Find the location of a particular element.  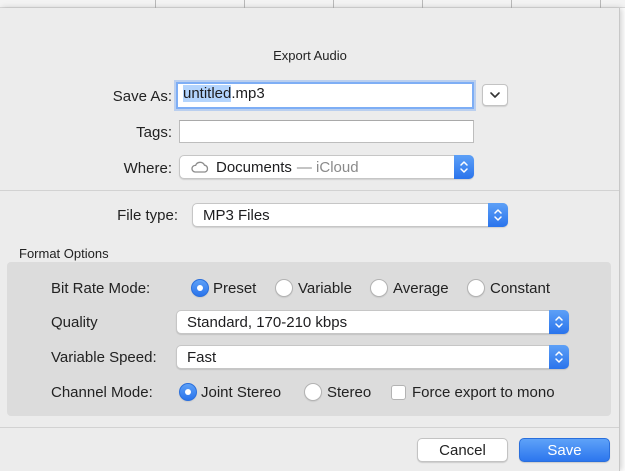

radio-label: Stereo is located at coordinates (349, 392).